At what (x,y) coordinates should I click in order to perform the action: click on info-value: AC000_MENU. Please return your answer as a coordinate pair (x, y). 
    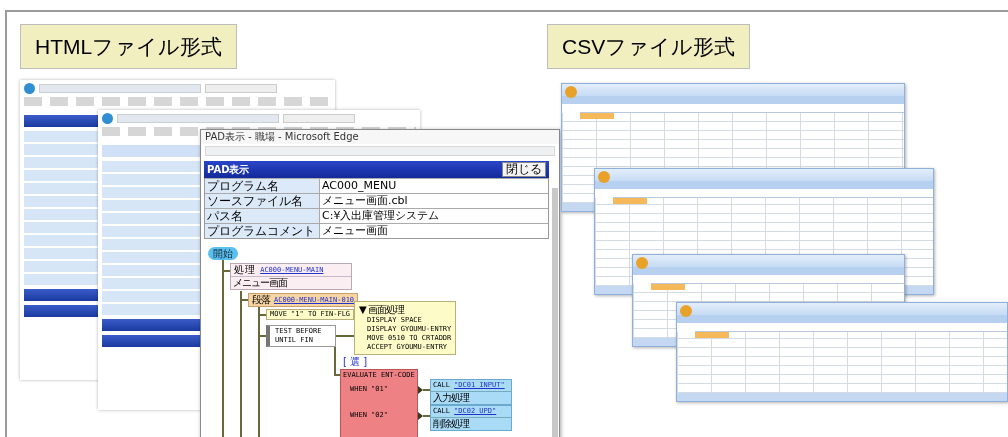
    Looking at the image, I should click on (359, 186).